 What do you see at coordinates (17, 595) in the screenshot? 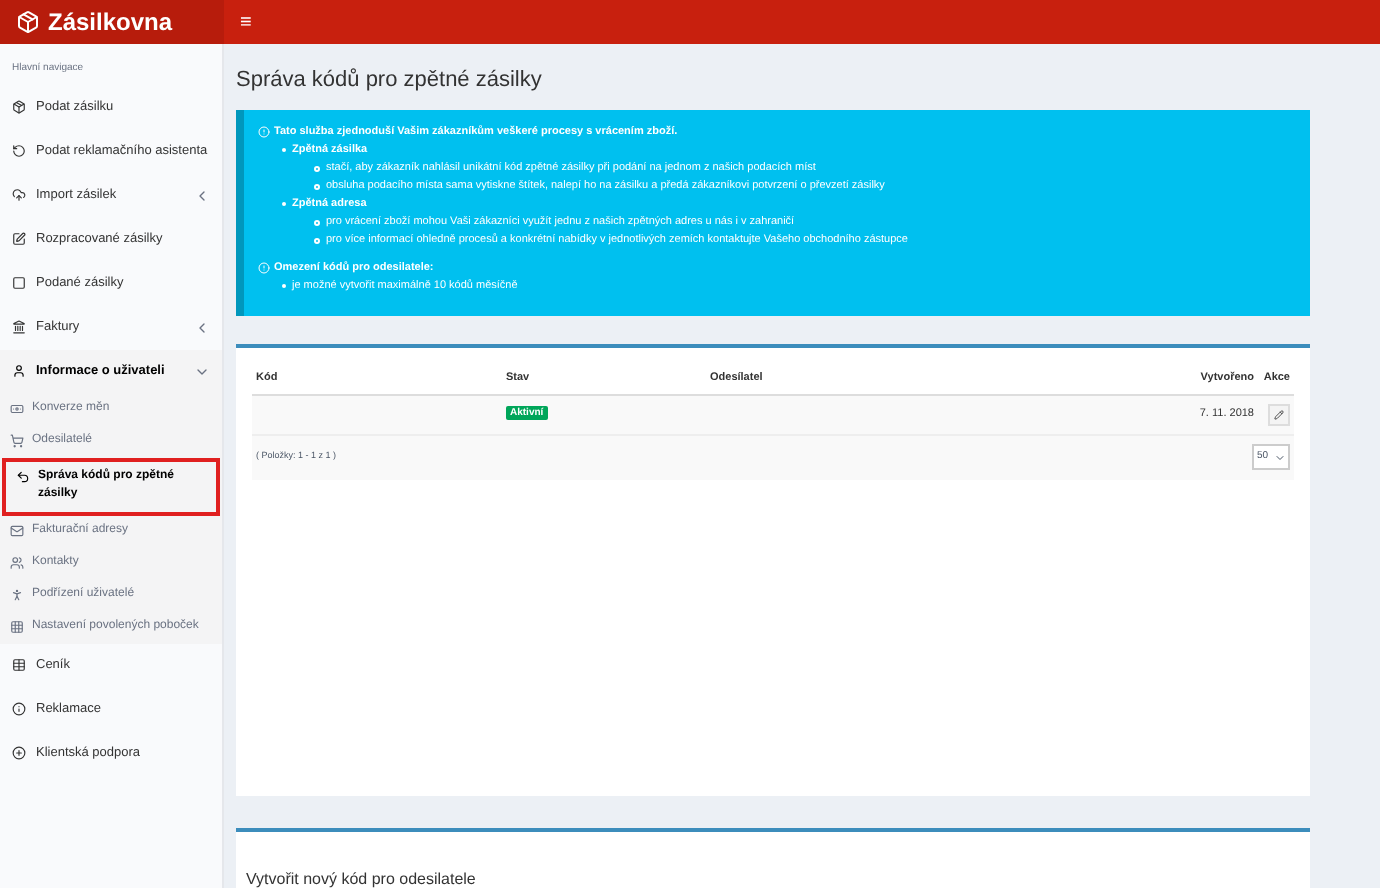
I see `person-icon` at bounding box center [17, 595].